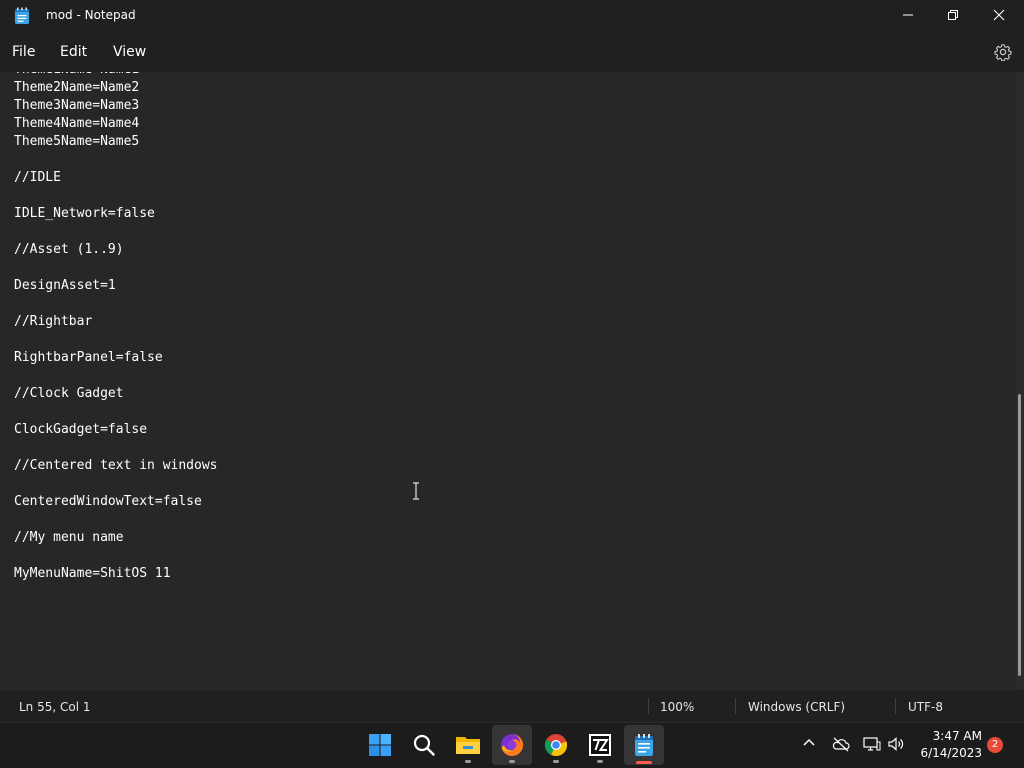 This screenshot has width=1024, height=768. I want to click on taskbar-notepad, so click(644, 745).